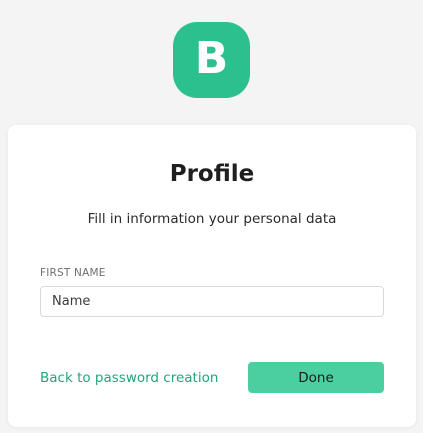  Describe the element at coordinates (129, 378) in the screenshot. I see `back-to-password-link: Back to password creation` at that location.